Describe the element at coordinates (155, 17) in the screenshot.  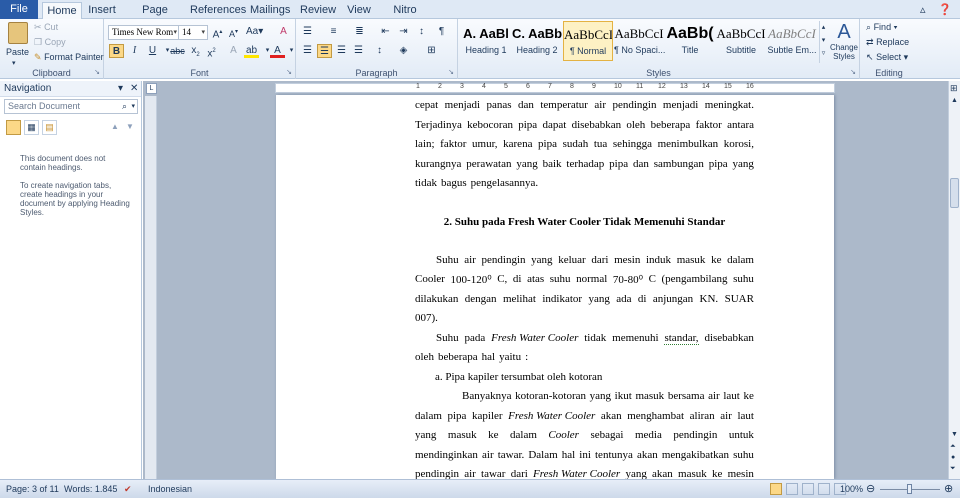
I see `tab-page-layout: Page Layout` at that location.